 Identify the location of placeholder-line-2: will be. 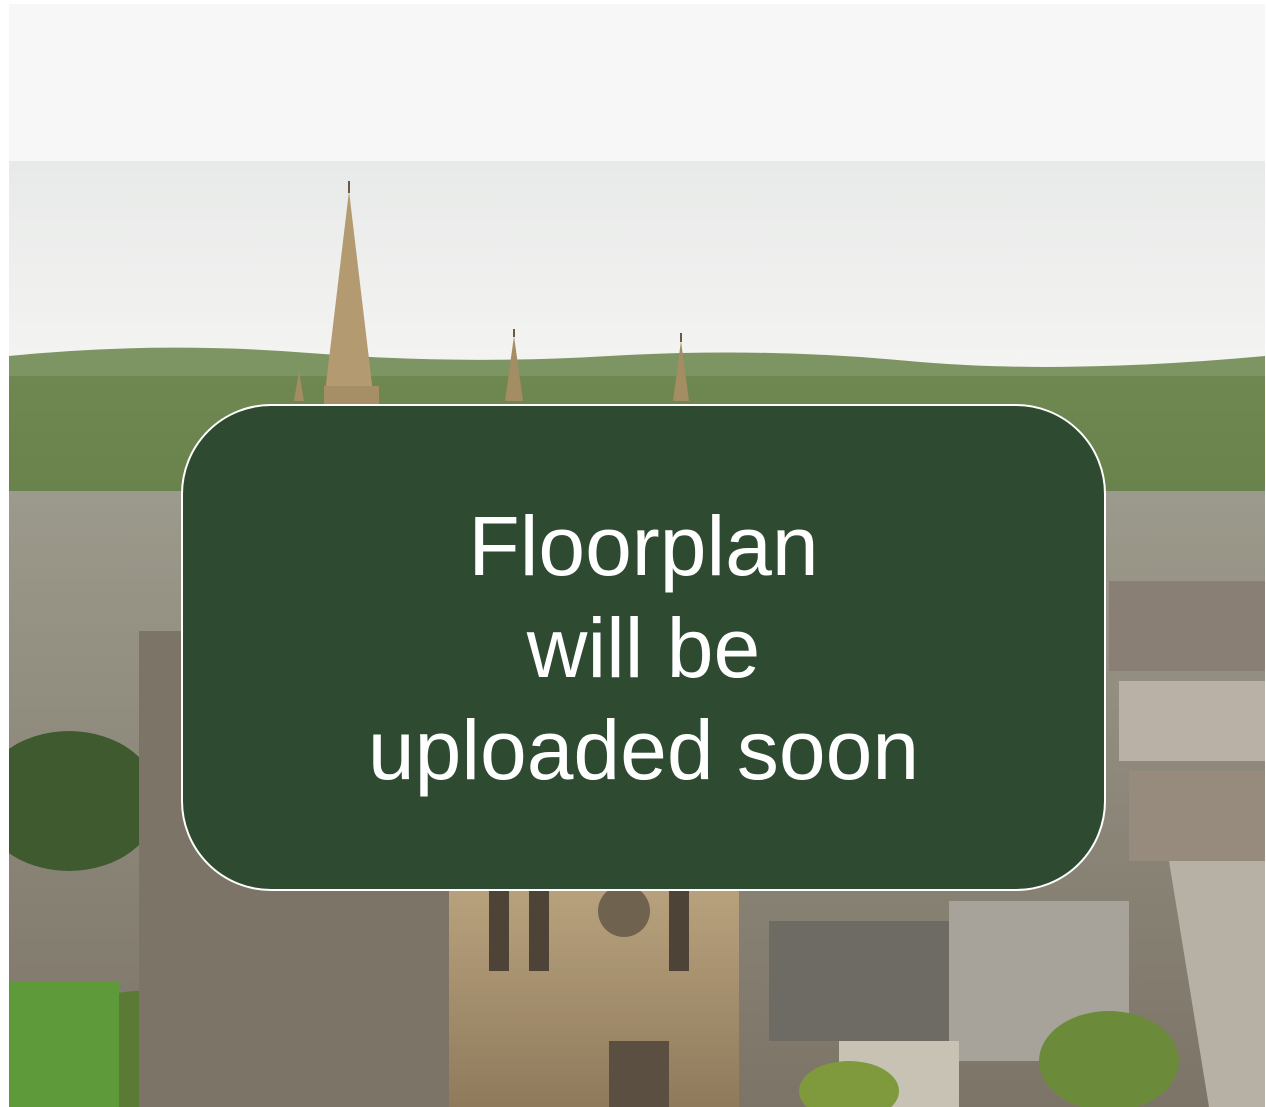
(643, 647).